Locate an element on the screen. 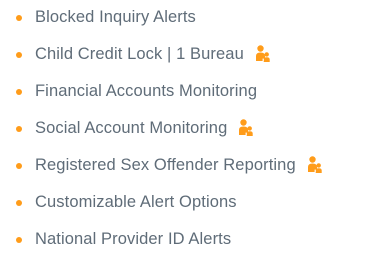  list-item: Financial Accounts Monitoring is located at coordinates (193, 91).